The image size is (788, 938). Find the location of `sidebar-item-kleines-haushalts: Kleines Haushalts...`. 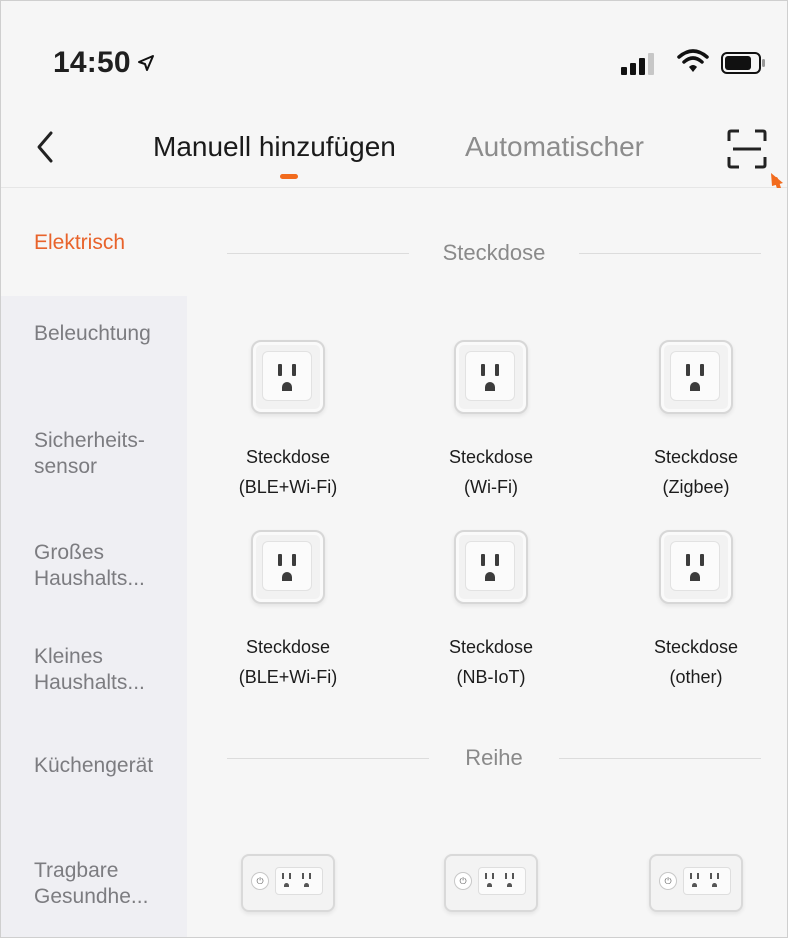

sidebar-item-kleines-haushalts: Kleines Haushalts... is located at coordinates (94, 670).